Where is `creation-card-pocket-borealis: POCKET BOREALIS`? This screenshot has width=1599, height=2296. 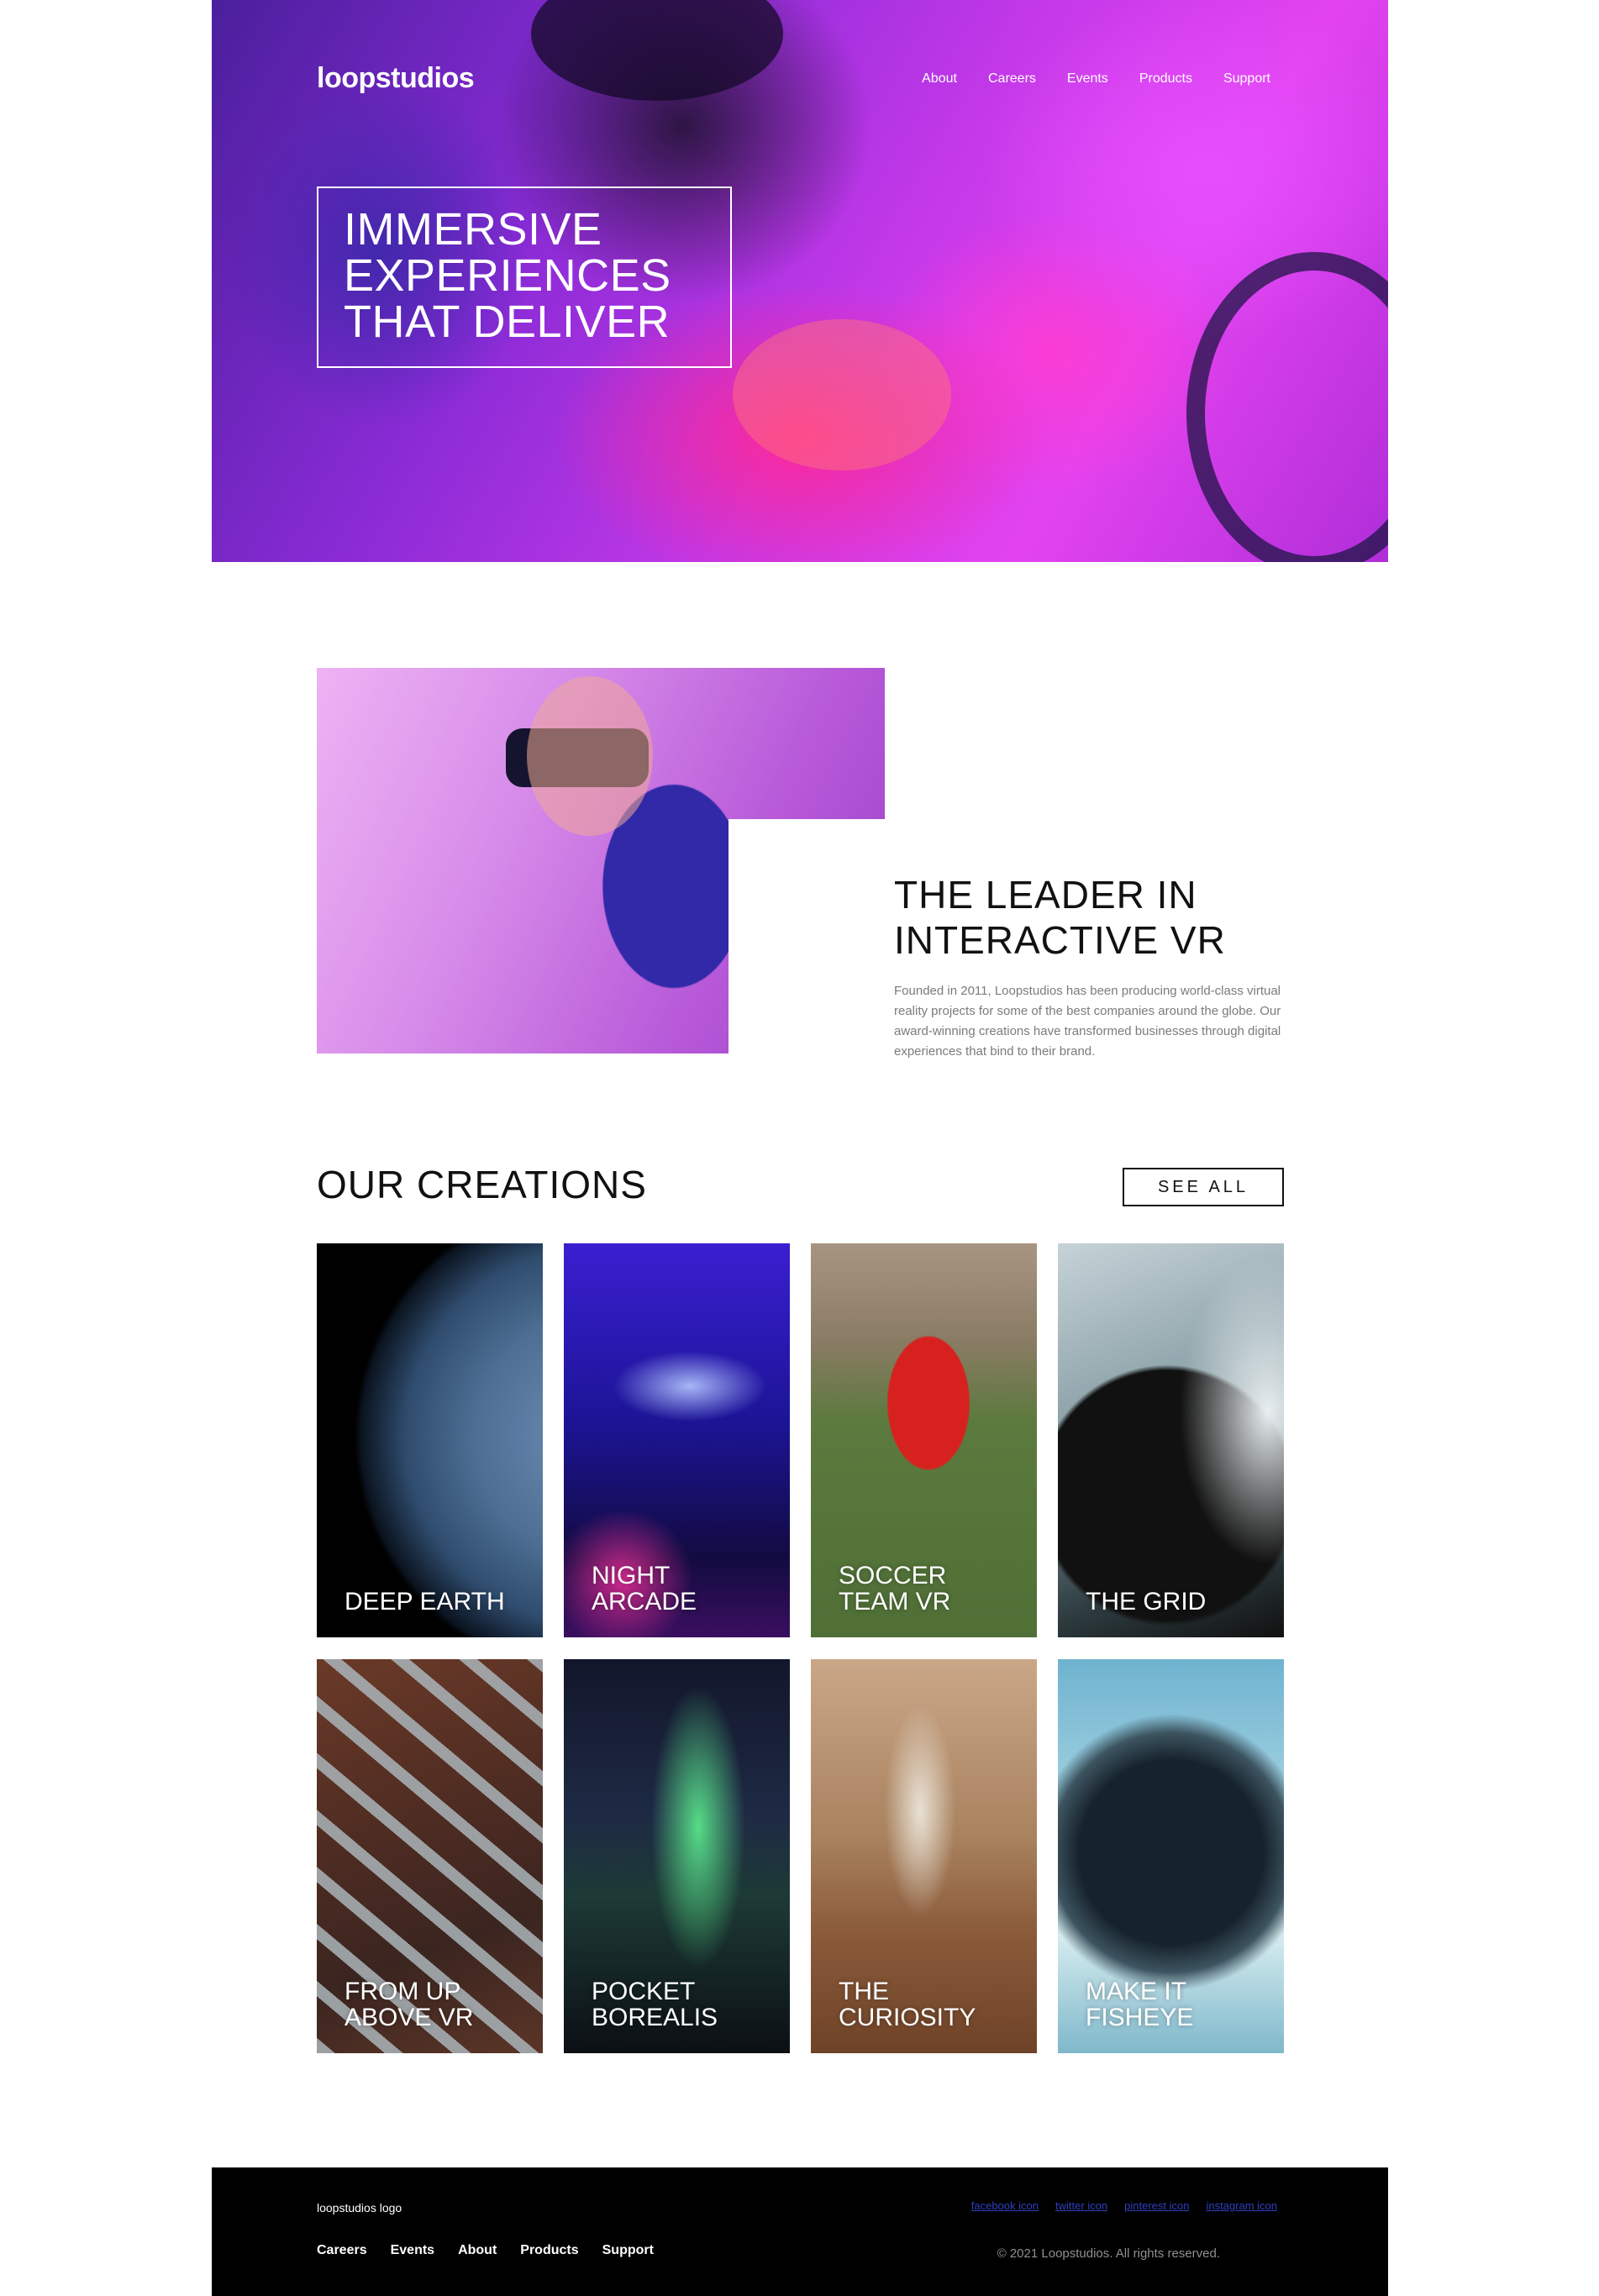
creation-card-pocket-borealis: POCKET BOREALIS is located at coordinates (677, 1856).